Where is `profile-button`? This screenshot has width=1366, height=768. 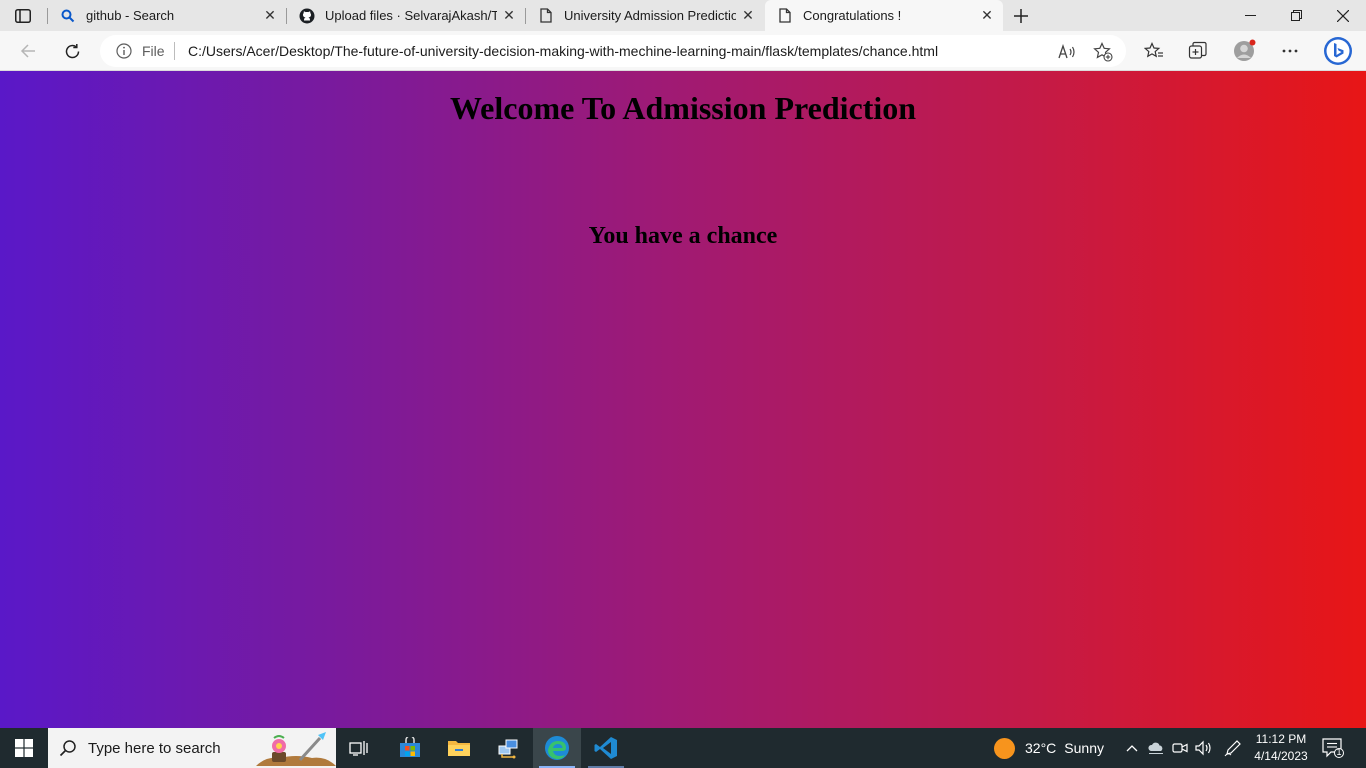 profile-button is located at coordinates (1244, 51).